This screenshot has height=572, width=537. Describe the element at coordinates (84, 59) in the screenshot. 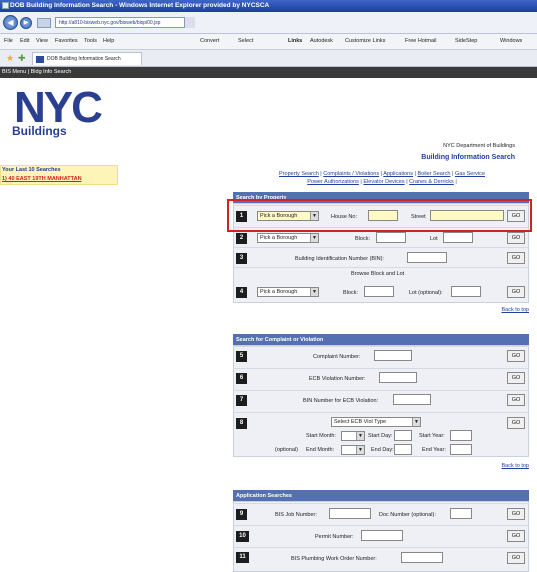

I see `tab-title: DOB Building Information Search` at that location.